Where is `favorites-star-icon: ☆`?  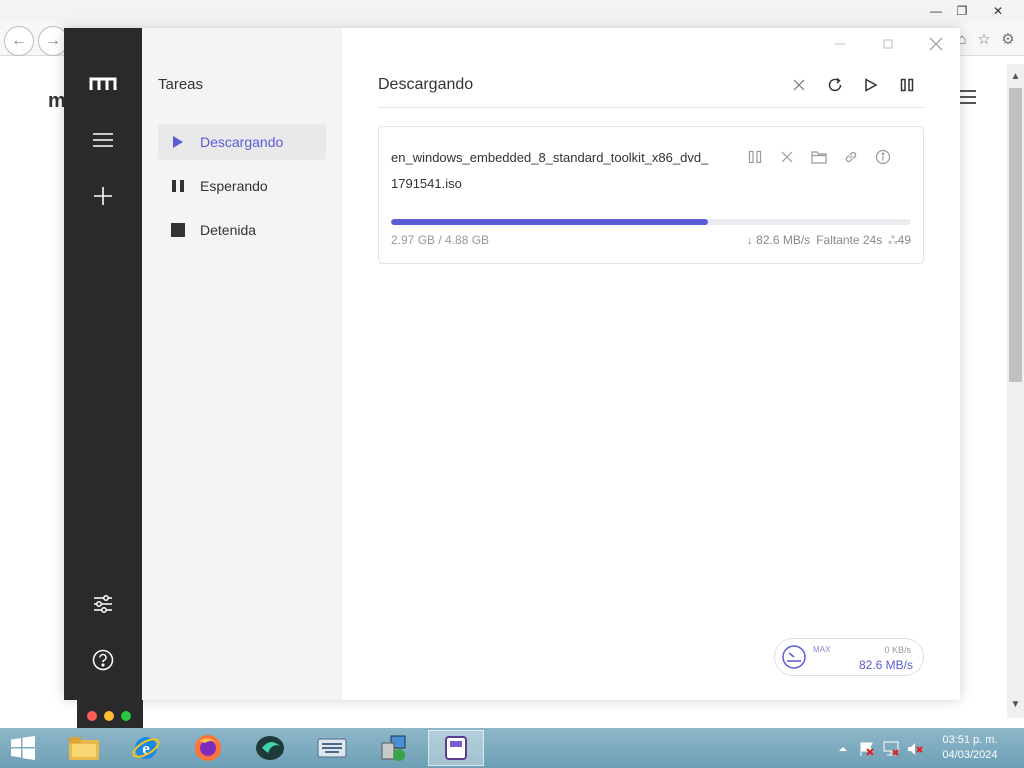
favorites-star-icon: ☆ is located at coordinates (984, 40).